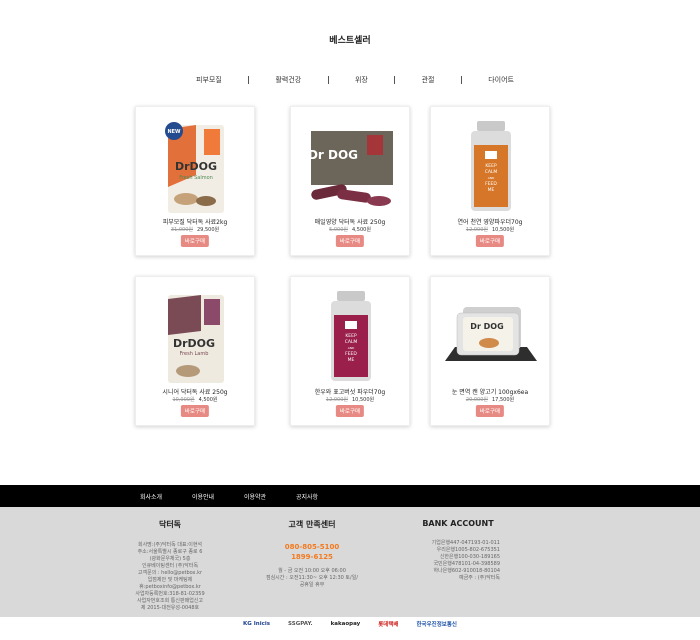 The height and width of the screenshot is (640, 700). What do you see at coordinates (350, 230) in the screenshot?
I see `product-prices: 5,000원 4,500원` at bounding box center [350, 230].